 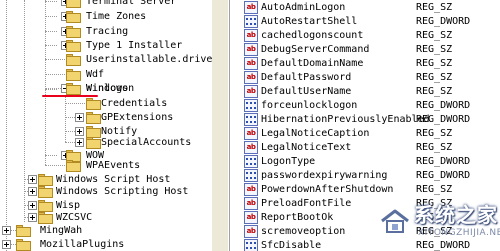 I want to click on value-row: ab cachedlogonscount REG_SZ, so click(x=365, y=35).